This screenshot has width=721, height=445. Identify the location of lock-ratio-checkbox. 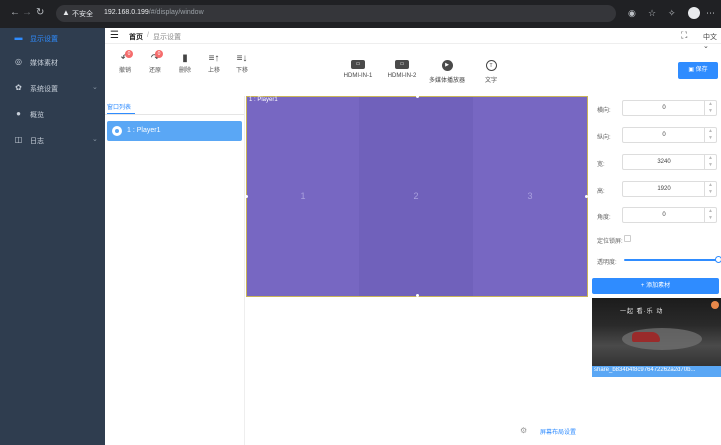
(627, 238).